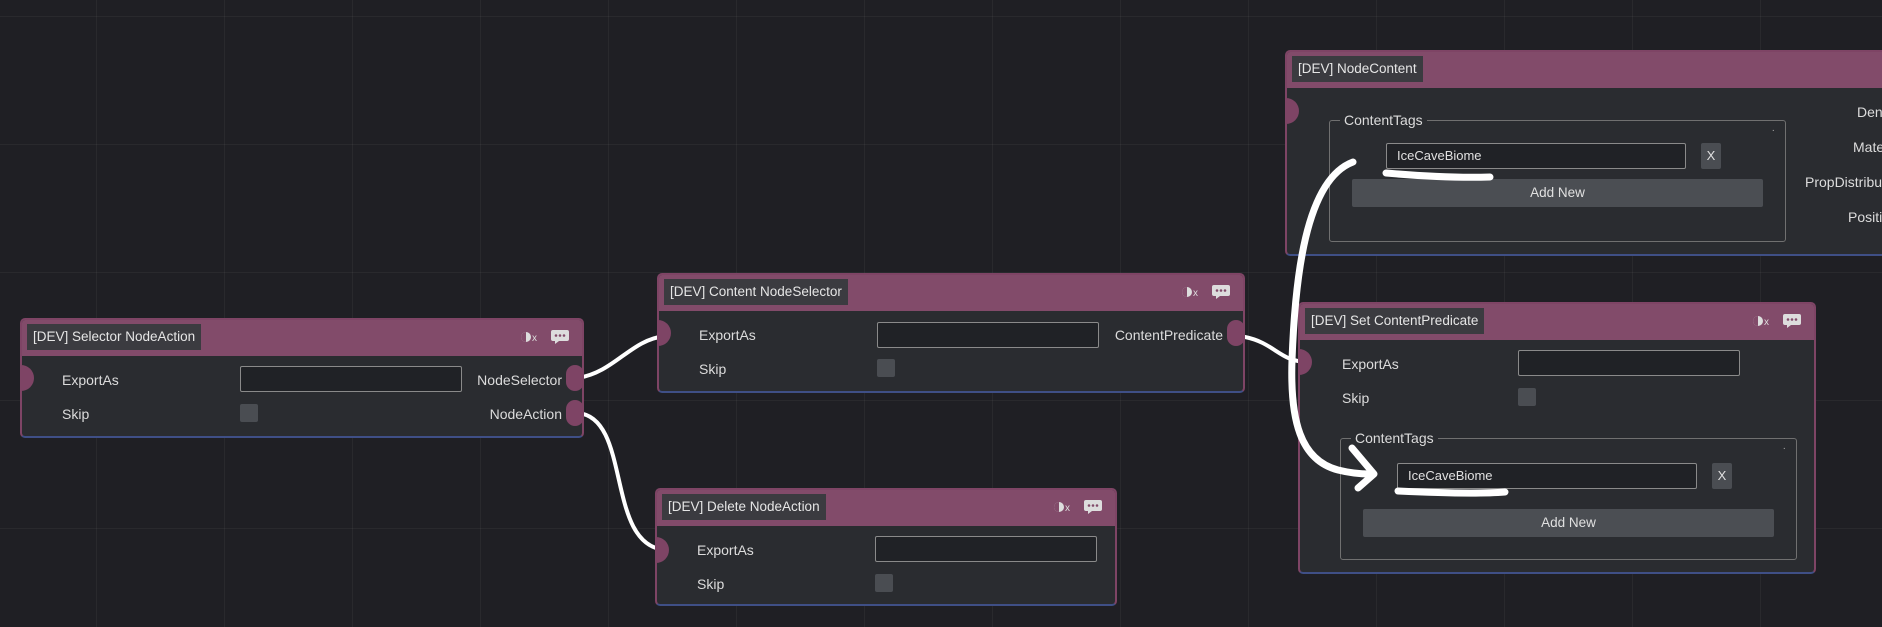 The height and width of the screenshot is (627, 1882). Describe the element at coordinates (575, 413) in the screenshot. I see `nodeaction-output-port` at that location.